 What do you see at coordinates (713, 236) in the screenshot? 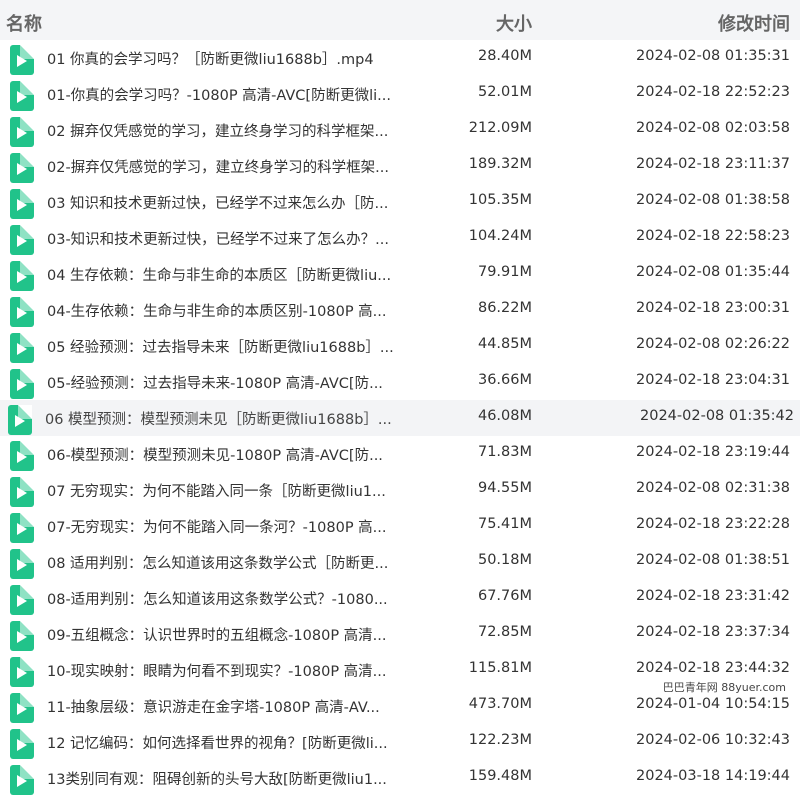
I see `file-modified-date: 2024-02-18 22:58:23` at bounding box center [713, 236].